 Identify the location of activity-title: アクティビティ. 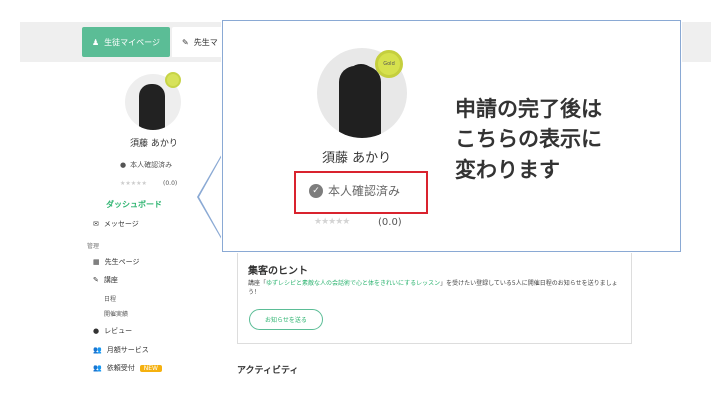
(268, 371).